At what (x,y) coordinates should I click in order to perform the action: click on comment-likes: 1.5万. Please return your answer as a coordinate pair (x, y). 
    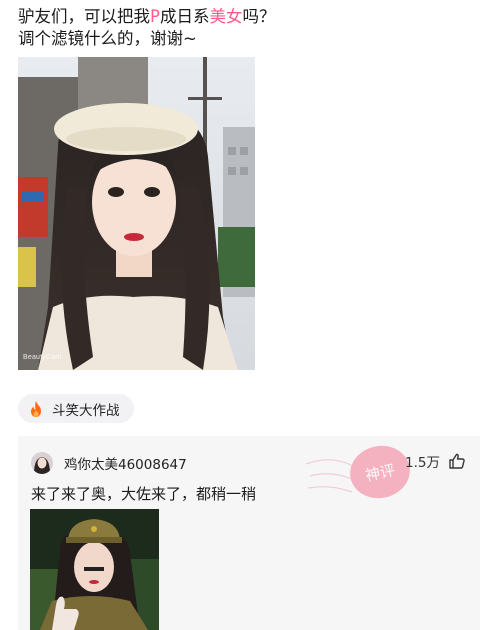
    Looking at the image, I should click on (435, 461).